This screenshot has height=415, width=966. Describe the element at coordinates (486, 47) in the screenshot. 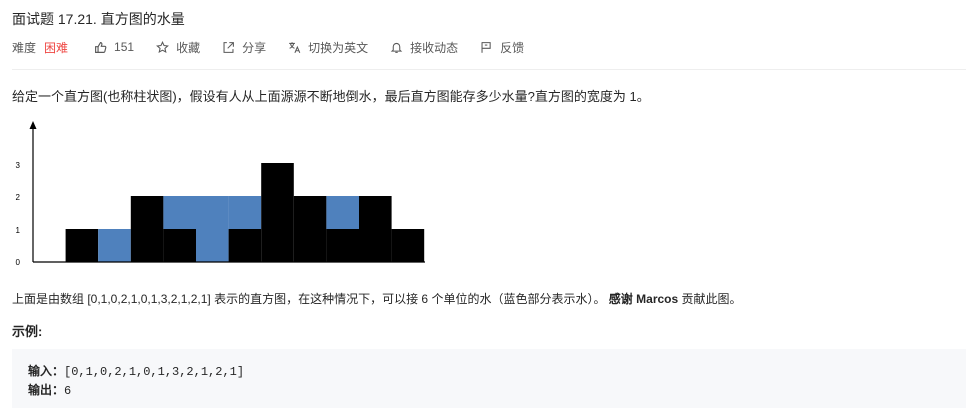

I see `flag-icon` at that location.